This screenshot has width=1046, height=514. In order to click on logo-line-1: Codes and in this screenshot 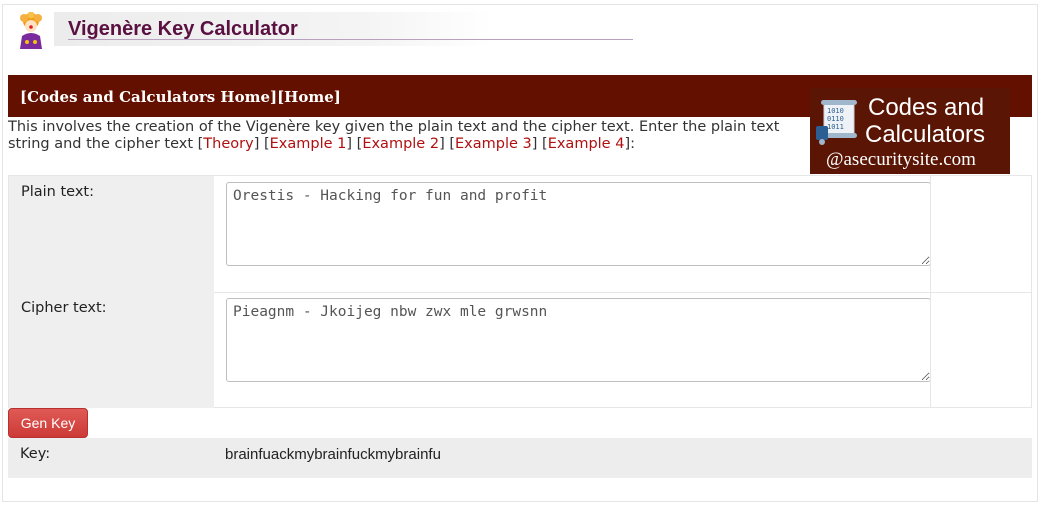, I will do `click(926, 107)`.